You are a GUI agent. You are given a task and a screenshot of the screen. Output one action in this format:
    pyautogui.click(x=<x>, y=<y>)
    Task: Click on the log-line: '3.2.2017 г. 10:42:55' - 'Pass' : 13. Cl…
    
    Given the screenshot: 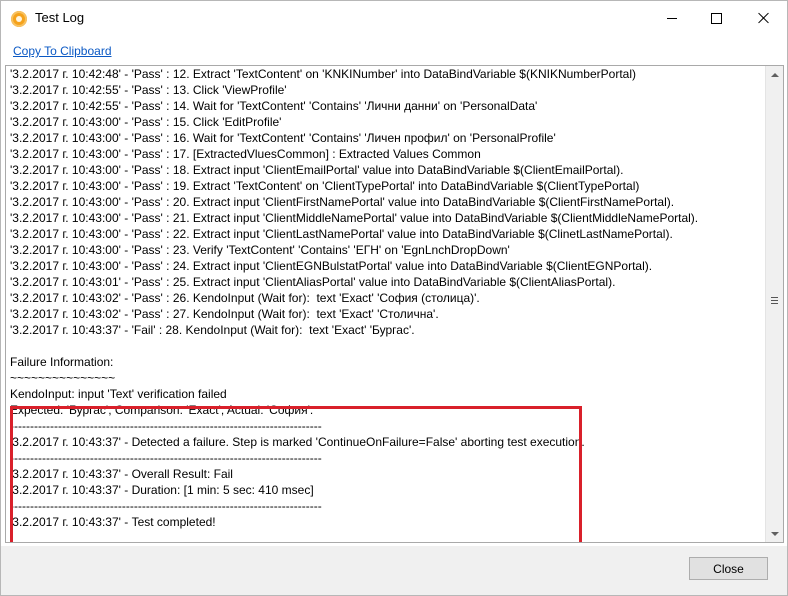 What is the action you would take?
    pyautogui.click(x=148, y=90)
    